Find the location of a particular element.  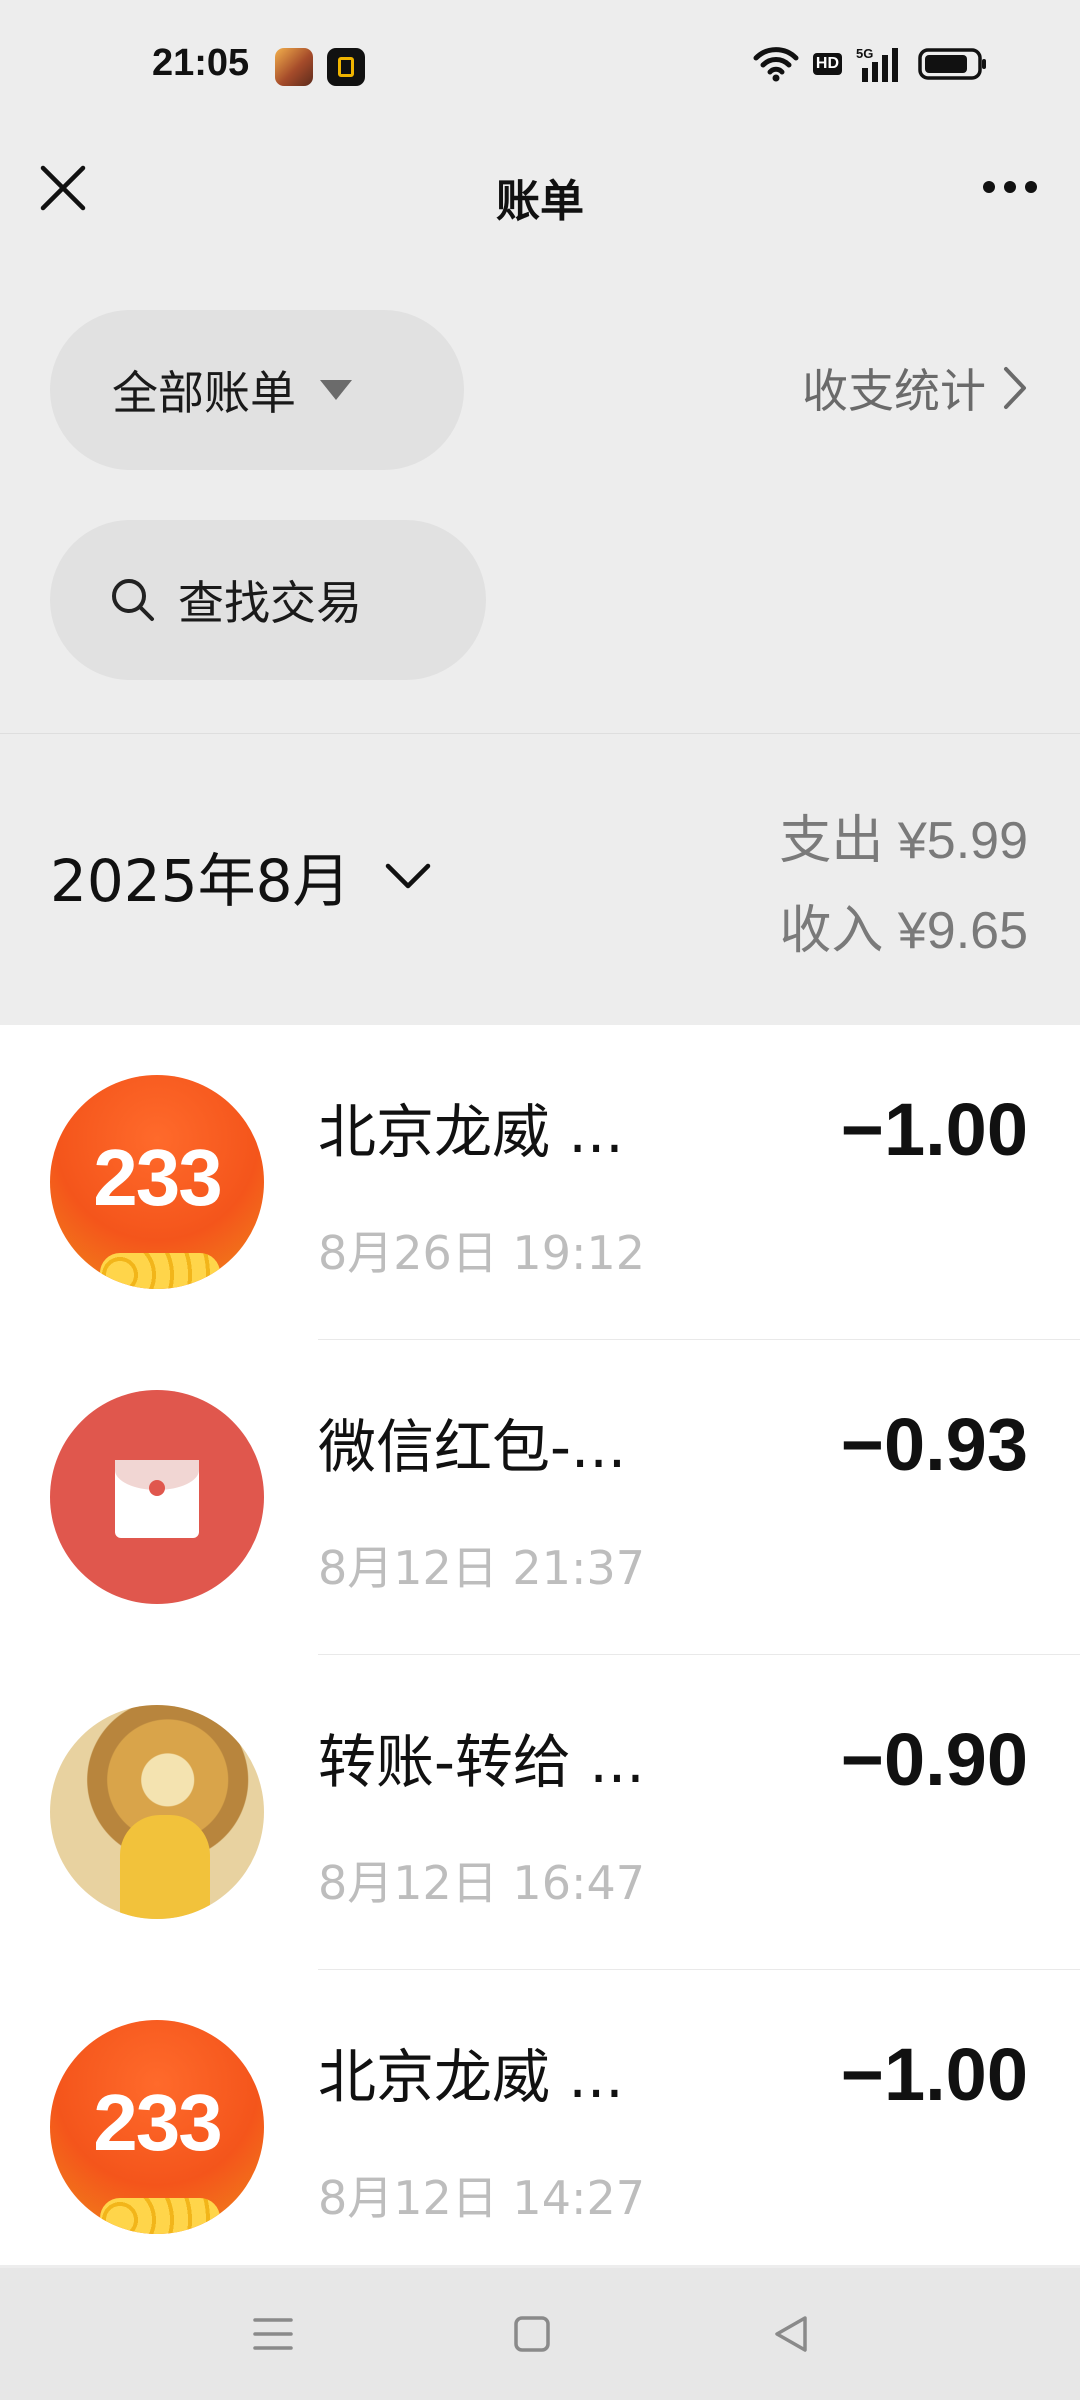

income-total: 收入 ¥9.65 is located at coordinates (903, 931).